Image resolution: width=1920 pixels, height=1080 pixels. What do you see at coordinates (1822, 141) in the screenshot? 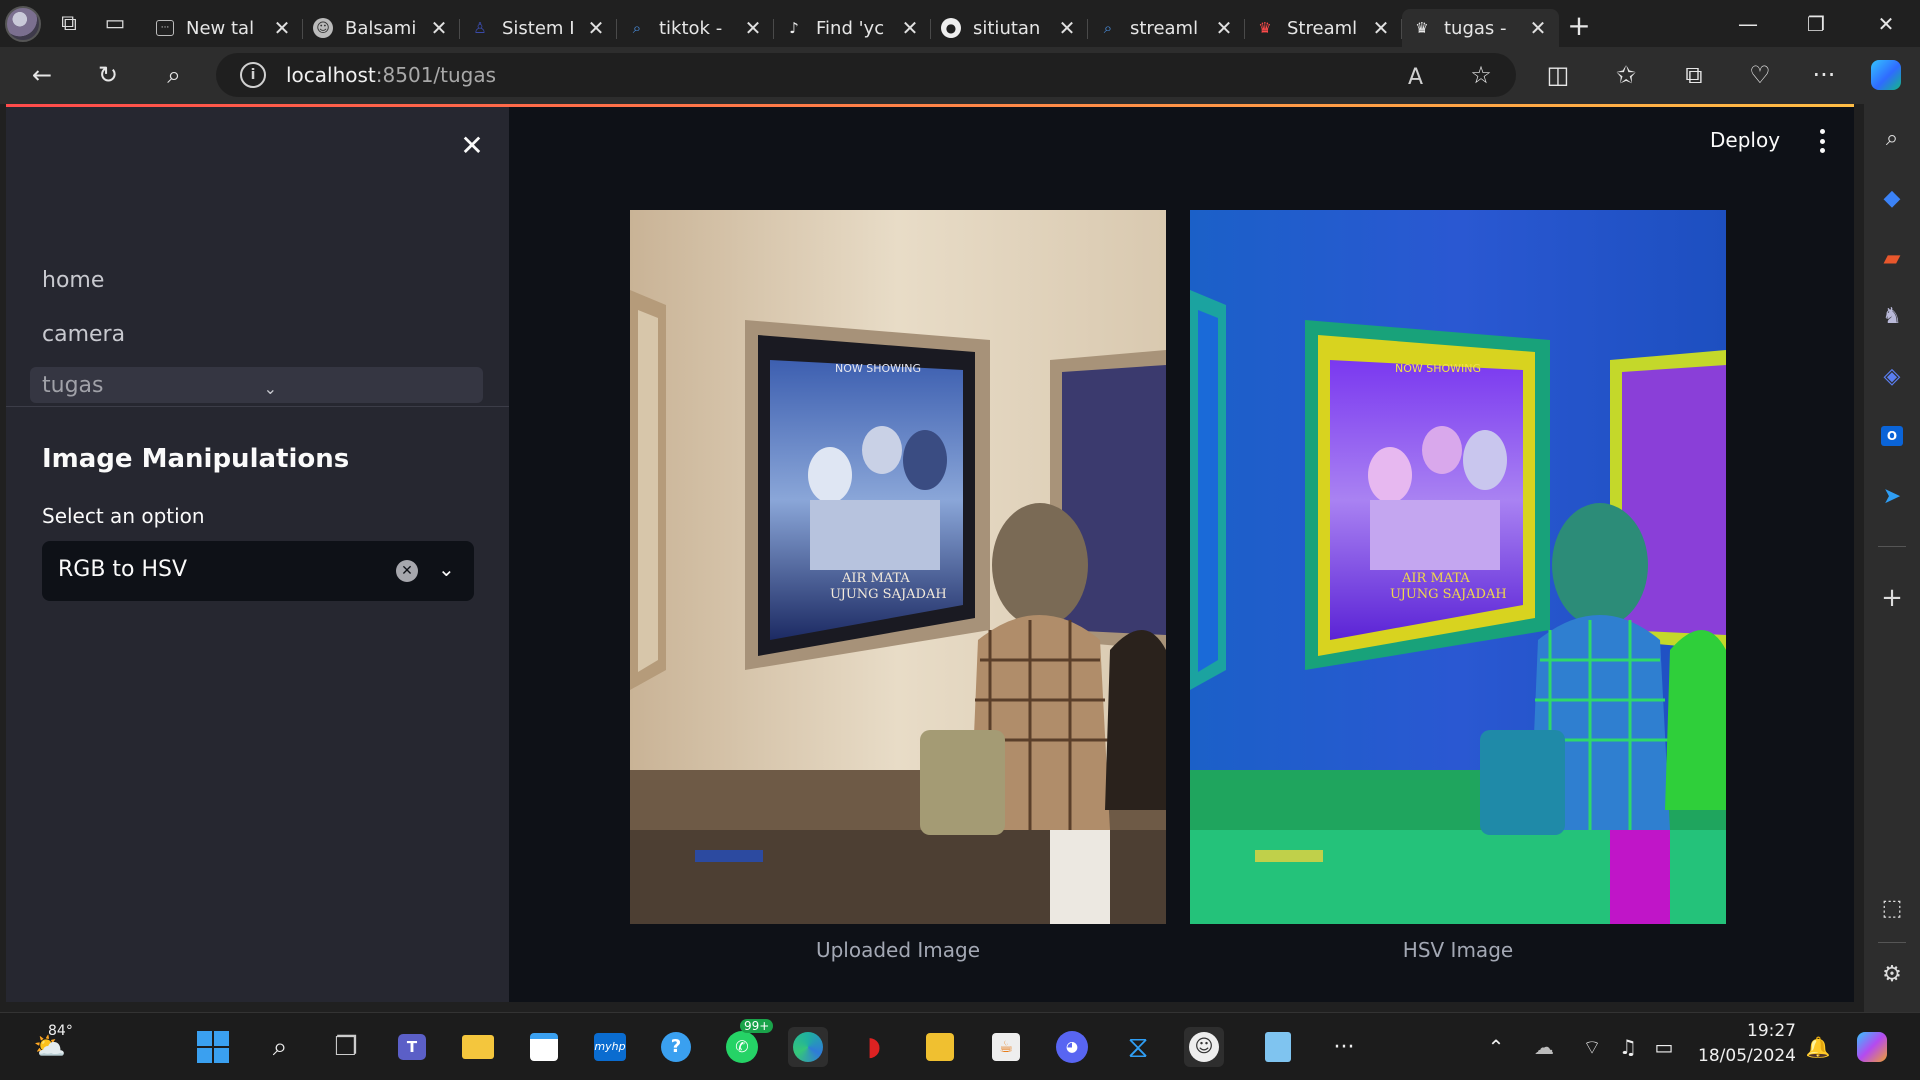
I see `main-menu-icon` at bounding box center [1822, 141].